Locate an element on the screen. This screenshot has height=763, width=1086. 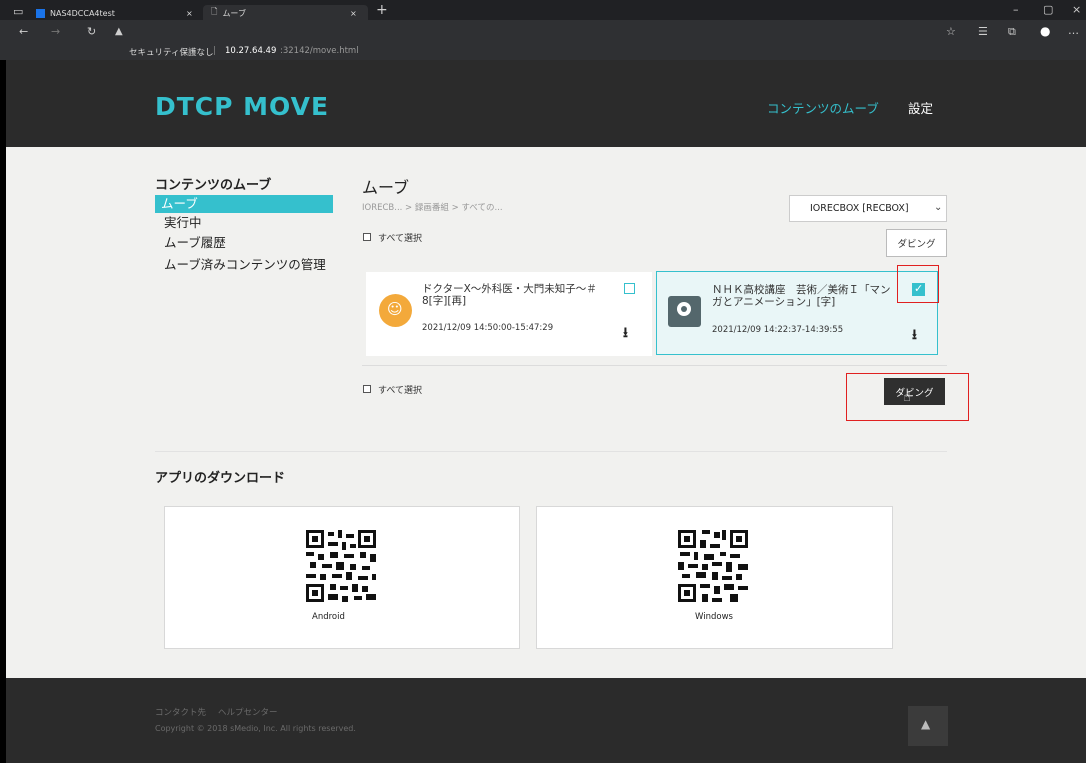
content-checkbox is located at coordinates (629, 288).